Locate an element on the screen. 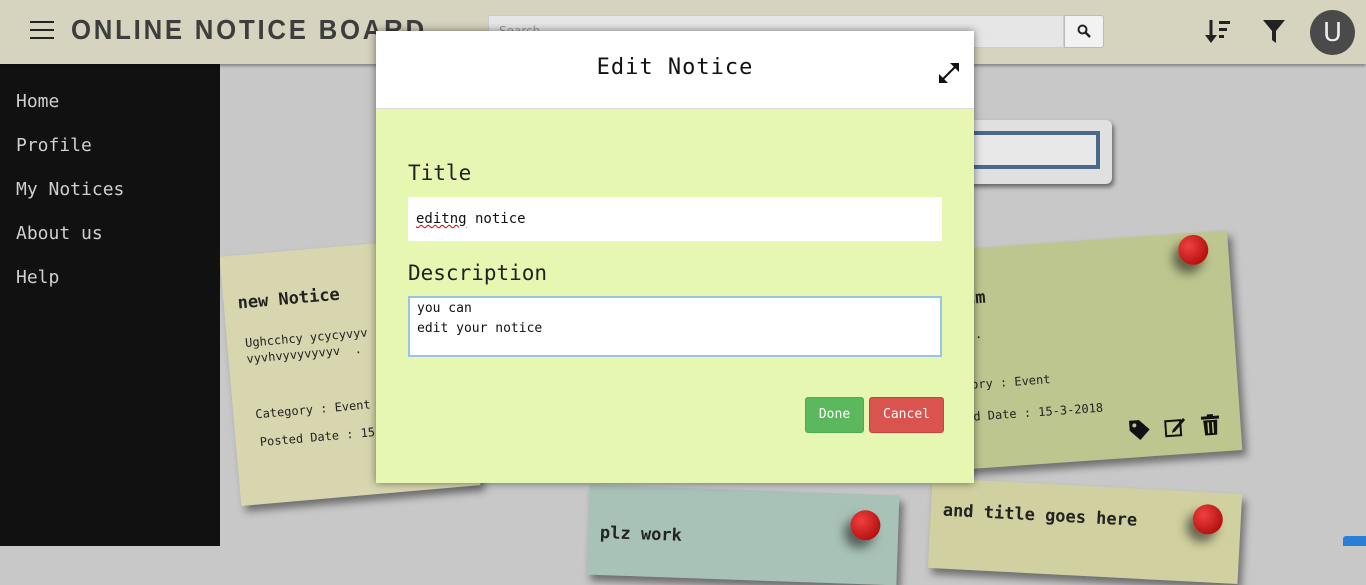  sidebar-item-profile: Profile is located at coordinates (110, 146).